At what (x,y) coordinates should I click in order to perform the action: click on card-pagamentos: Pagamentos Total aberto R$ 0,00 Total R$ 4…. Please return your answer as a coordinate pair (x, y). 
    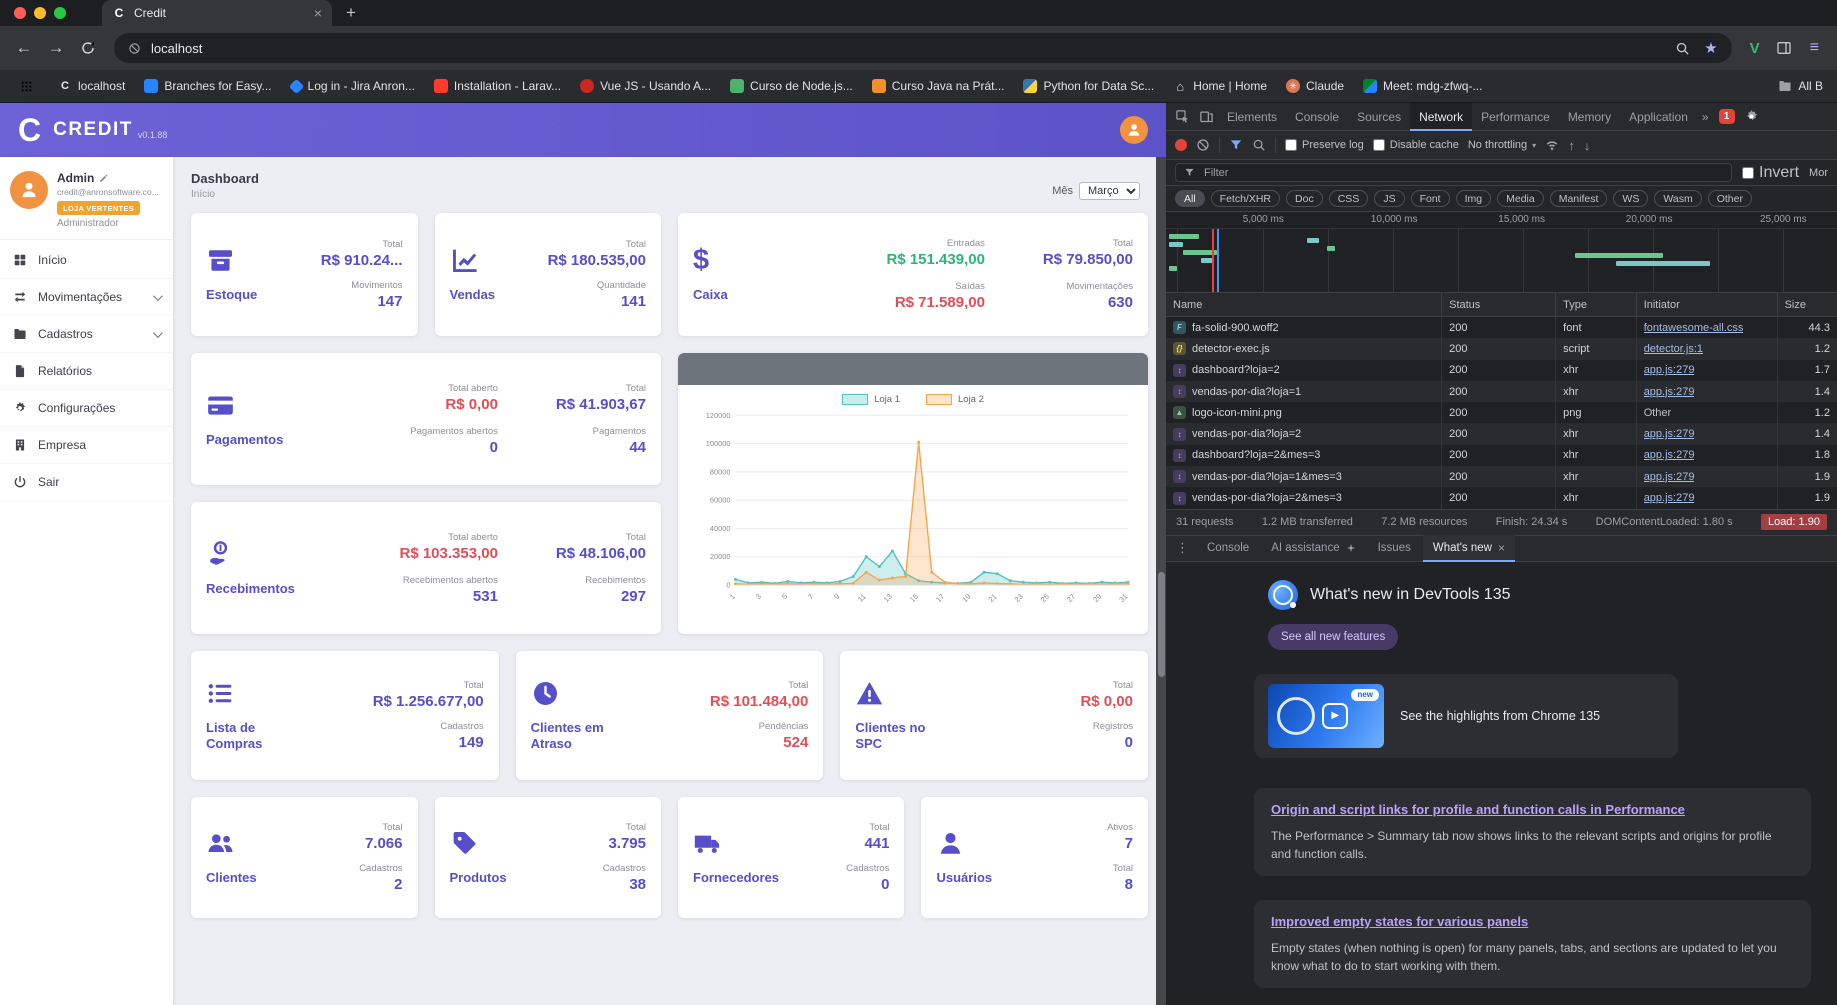
    Looking at the image, I should click on (426, 419).